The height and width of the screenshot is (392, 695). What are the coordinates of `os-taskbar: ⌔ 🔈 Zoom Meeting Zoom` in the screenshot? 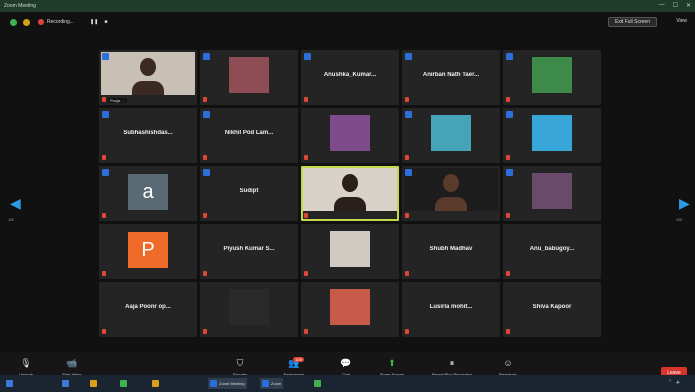 It's located at (347, 383).